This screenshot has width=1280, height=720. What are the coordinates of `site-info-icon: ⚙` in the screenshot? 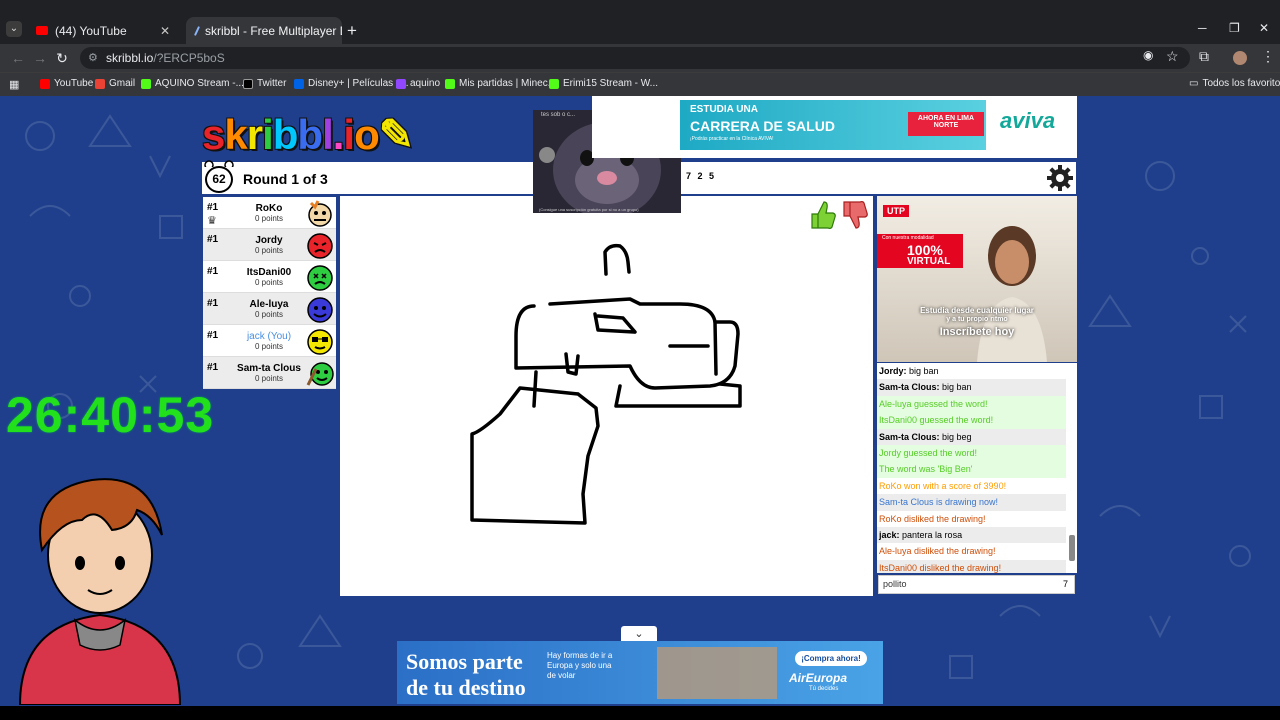 It's located at (93, 58).